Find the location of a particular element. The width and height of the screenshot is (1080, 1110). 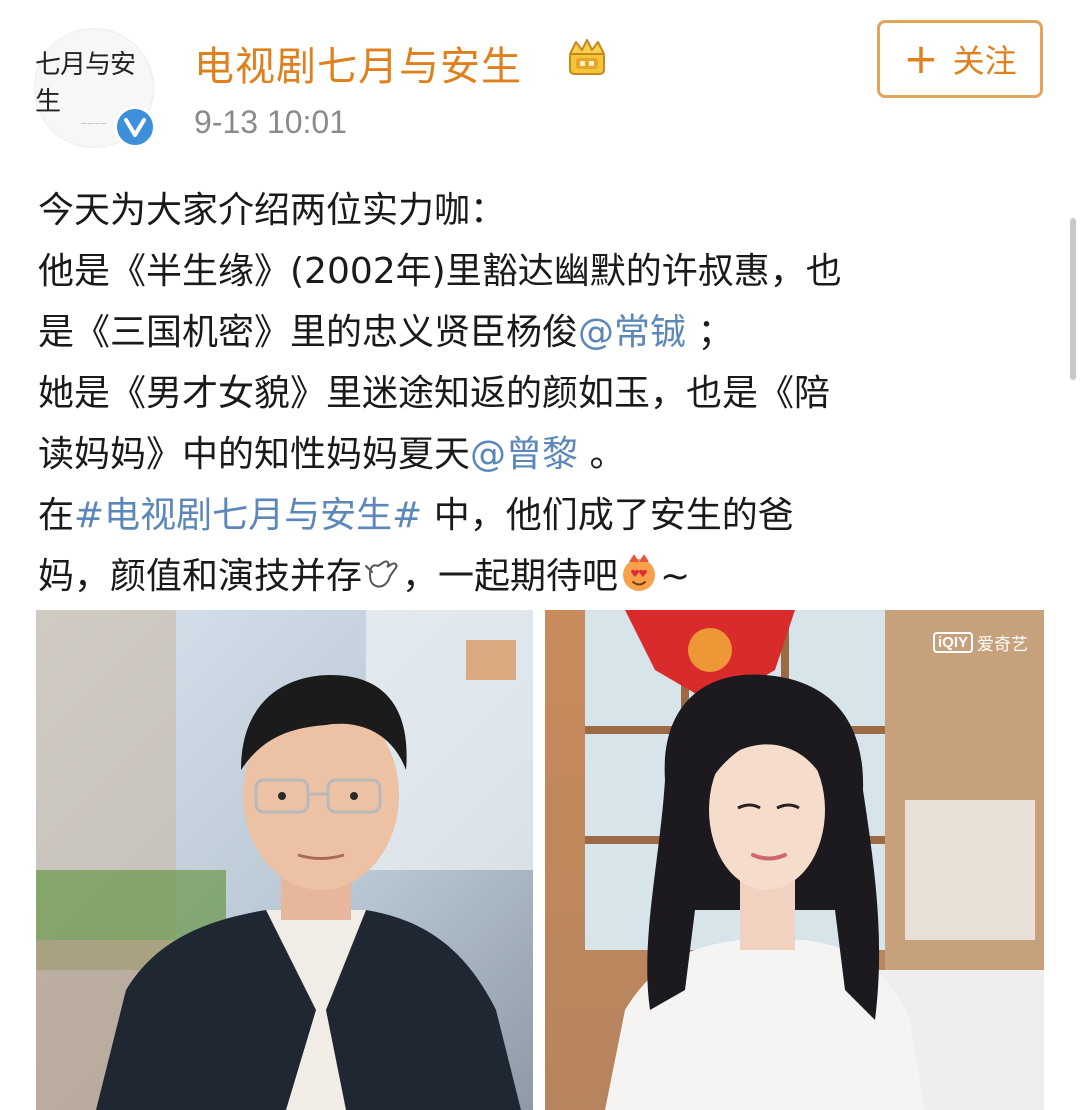

follow-button: + 关注 is located at coordinates (960, 59).